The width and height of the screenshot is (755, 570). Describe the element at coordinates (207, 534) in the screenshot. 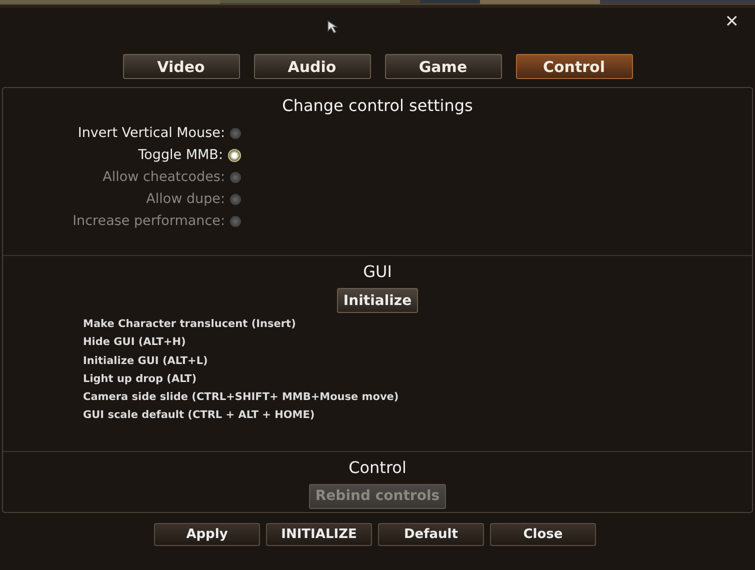

I see `dialog-button: Apply` at that location.